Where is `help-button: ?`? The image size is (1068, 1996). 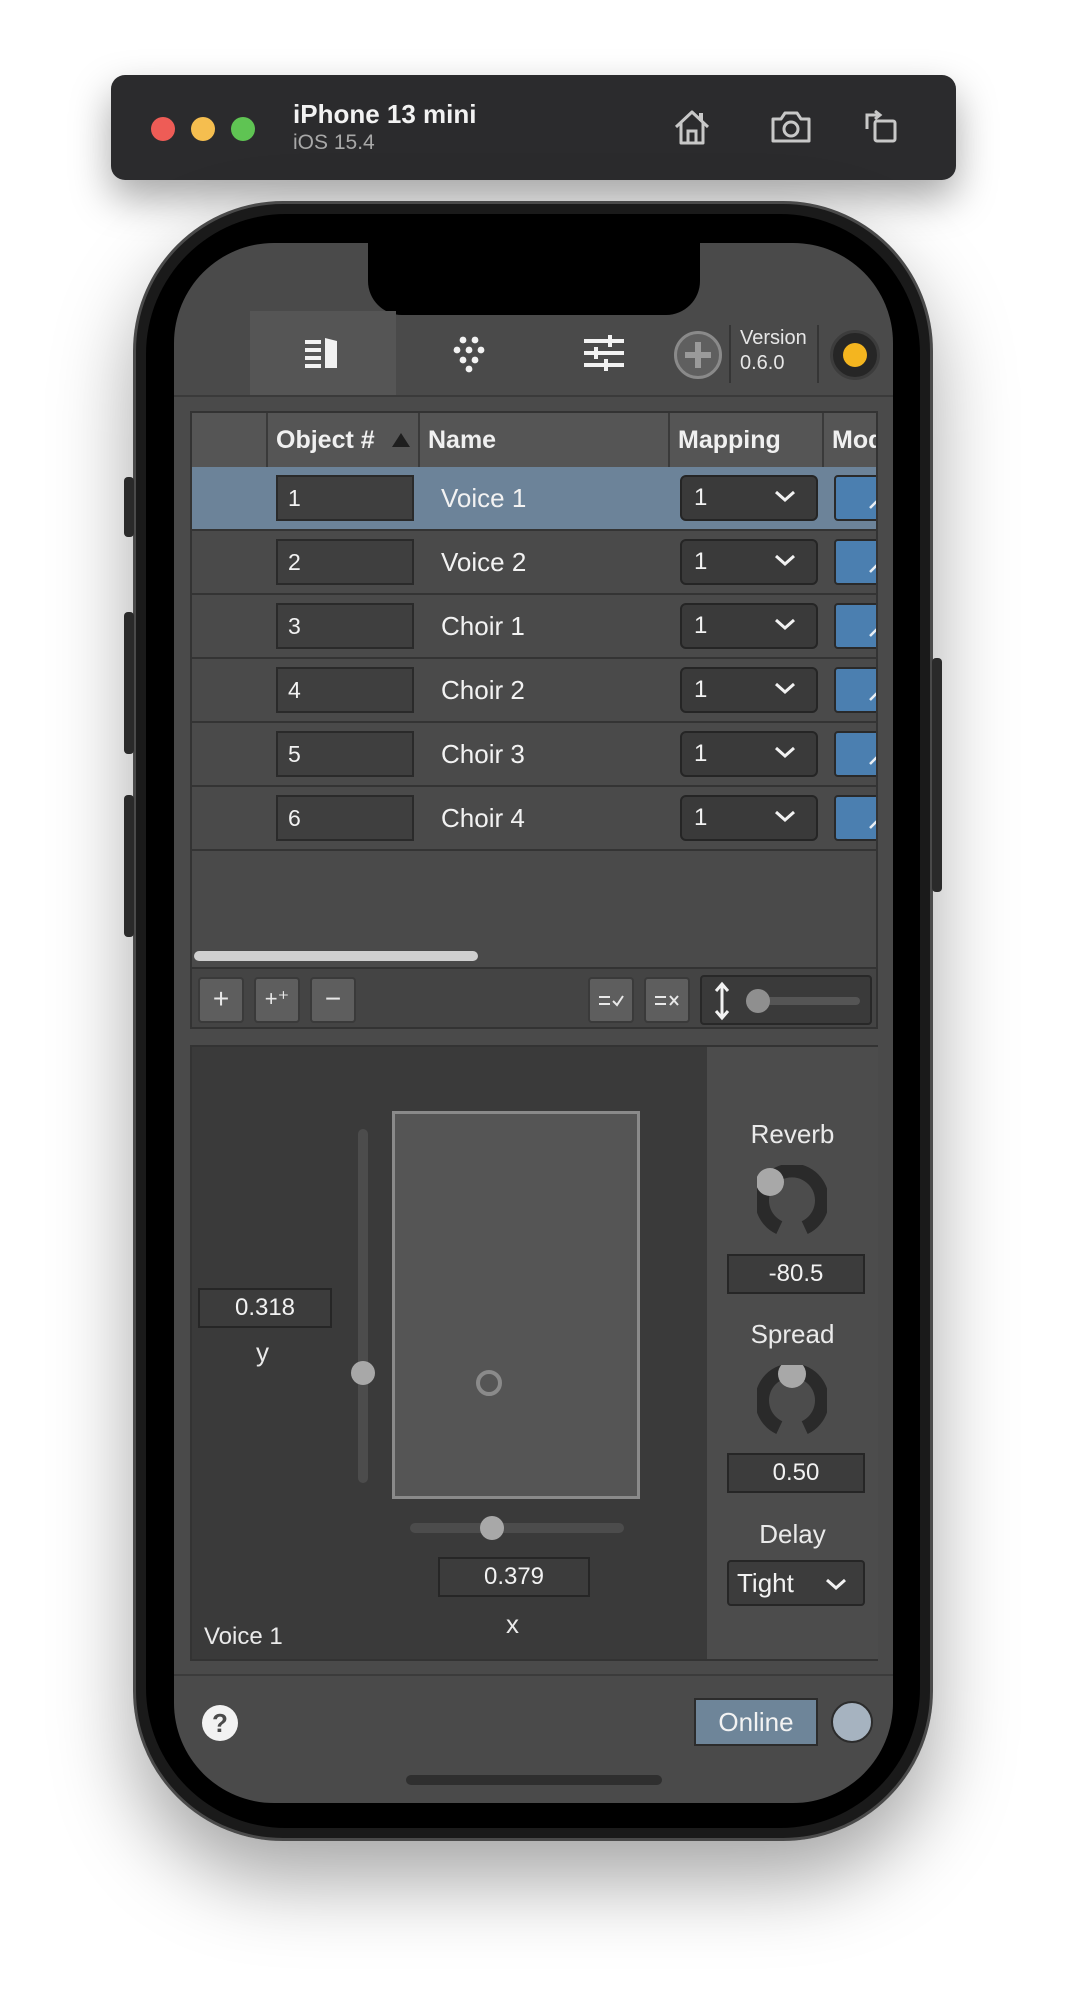 help-button: ? is located at coordinates (220, 1723).